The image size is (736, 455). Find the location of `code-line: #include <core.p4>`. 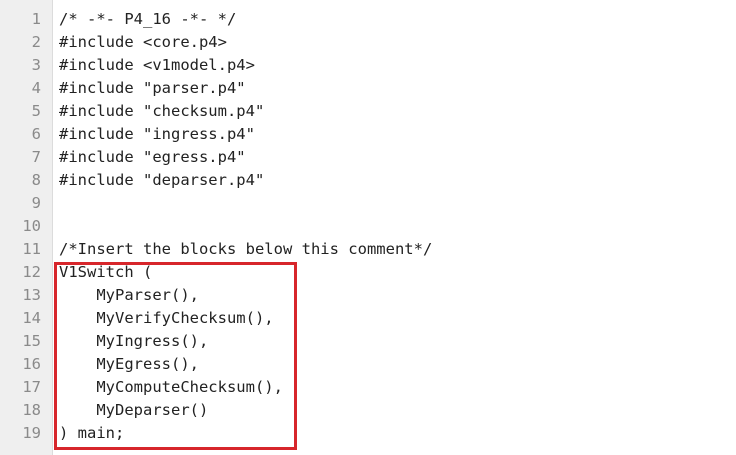

code-line: #include <core.p4> is located at coordinates (143, 42).